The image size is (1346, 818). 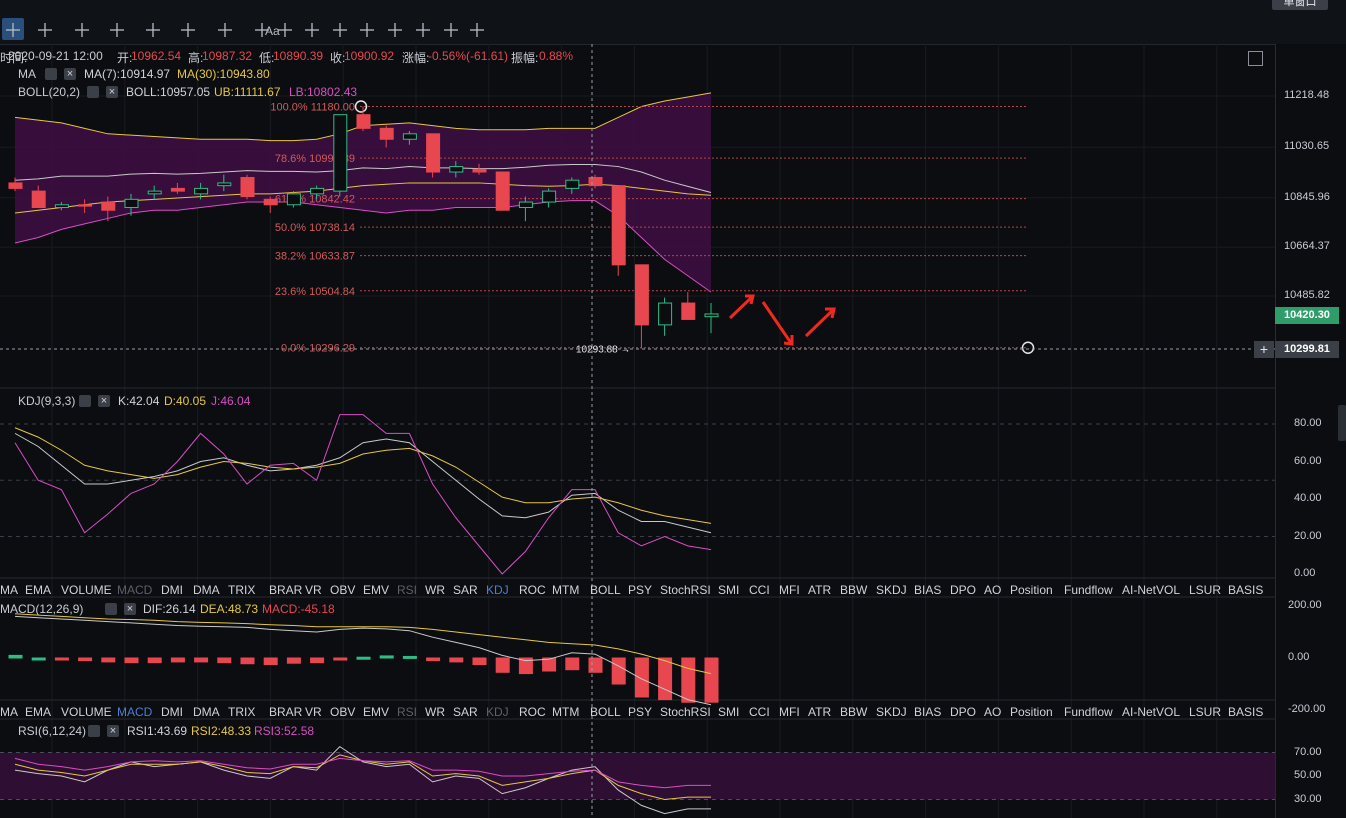 What do you see at coordinates (49, 92) in the screenshot?
I see `boll-name: BOLL(20,2)` at bounding box center [49, 92].